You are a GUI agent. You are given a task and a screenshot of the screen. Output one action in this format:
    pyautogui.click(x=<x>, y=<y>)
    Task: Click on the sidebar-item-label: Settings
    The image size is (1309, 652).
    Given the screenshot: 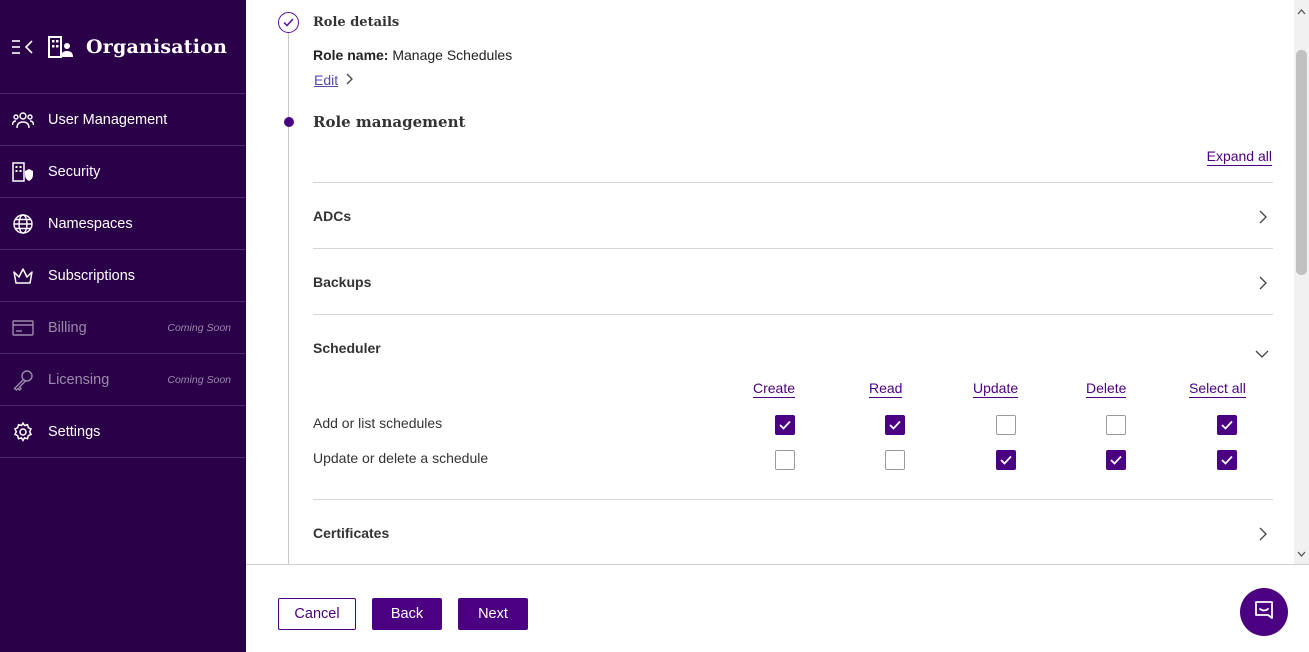 What is the action you would take?
    pyautogui.click(x=74, y=431)
    